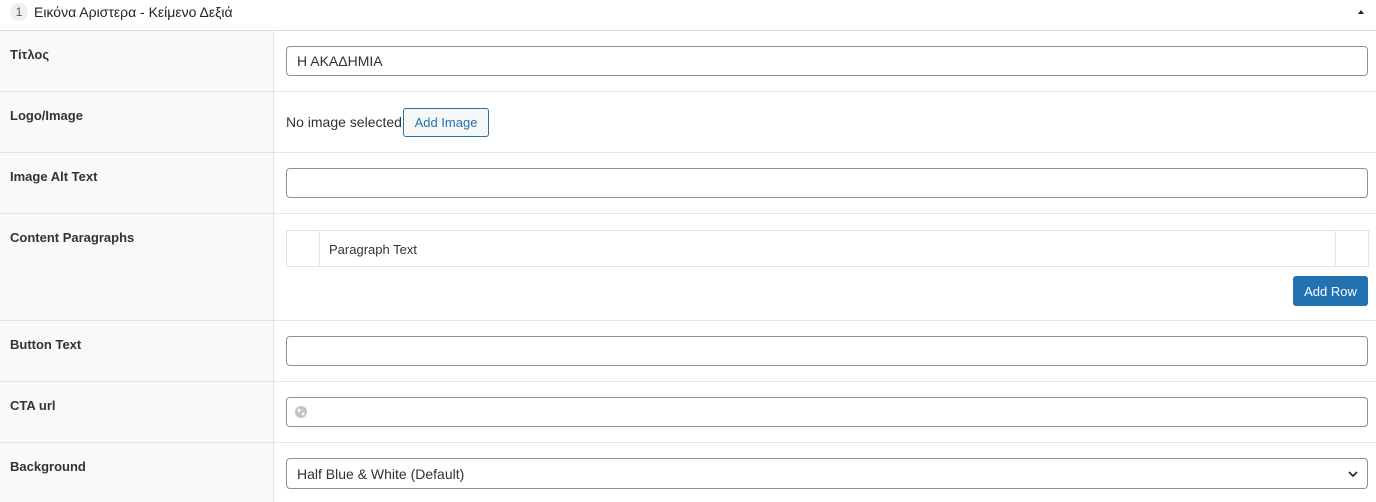 The height and width of the screenshot is (502, 1376). What do you see at coordinates (33, 405) in the screenshot?
I see `cta-url-label: CTA url` at bounding box center [33, 405].